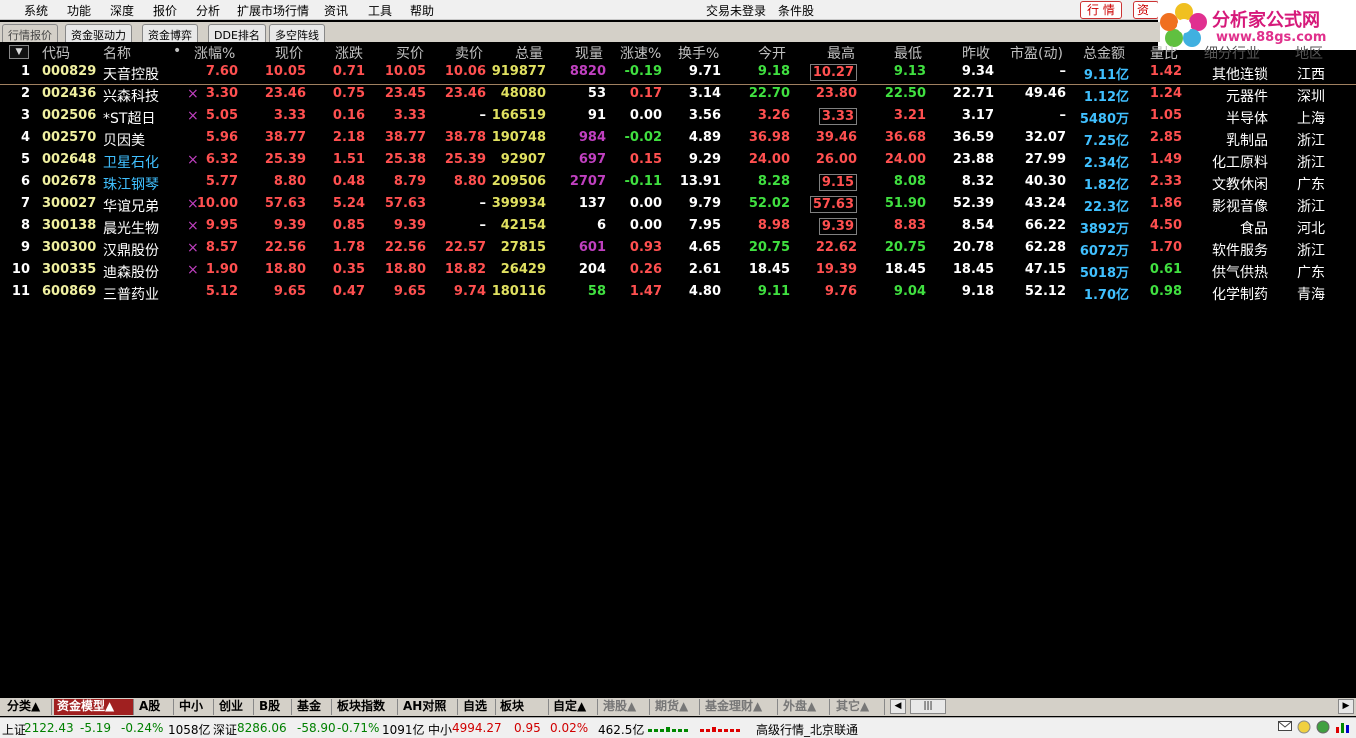 This screenshot has width=1356, height=738. Describe the element at coordinates (297, 33) in the screenshot. I see `tab-bull-bear: 多空阵线` at that location.